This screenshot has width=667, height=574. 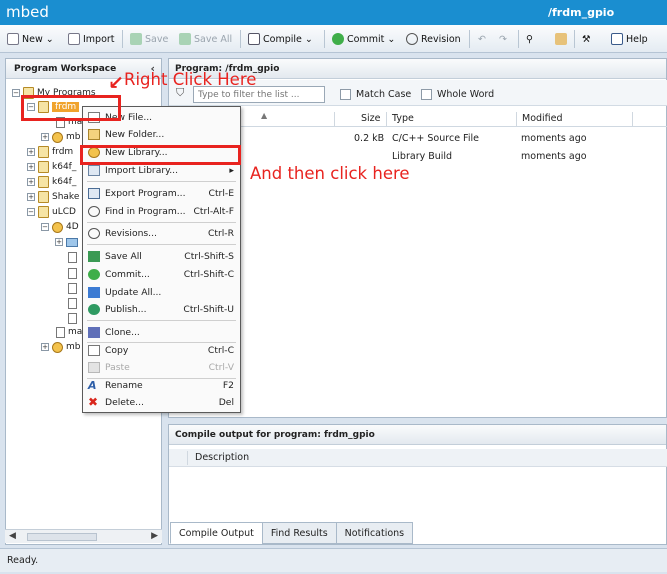 What do you see at coordinates (426, 94) in the screenshot?
I see `whole-word-checkbox` at bounding box center [426, 94].